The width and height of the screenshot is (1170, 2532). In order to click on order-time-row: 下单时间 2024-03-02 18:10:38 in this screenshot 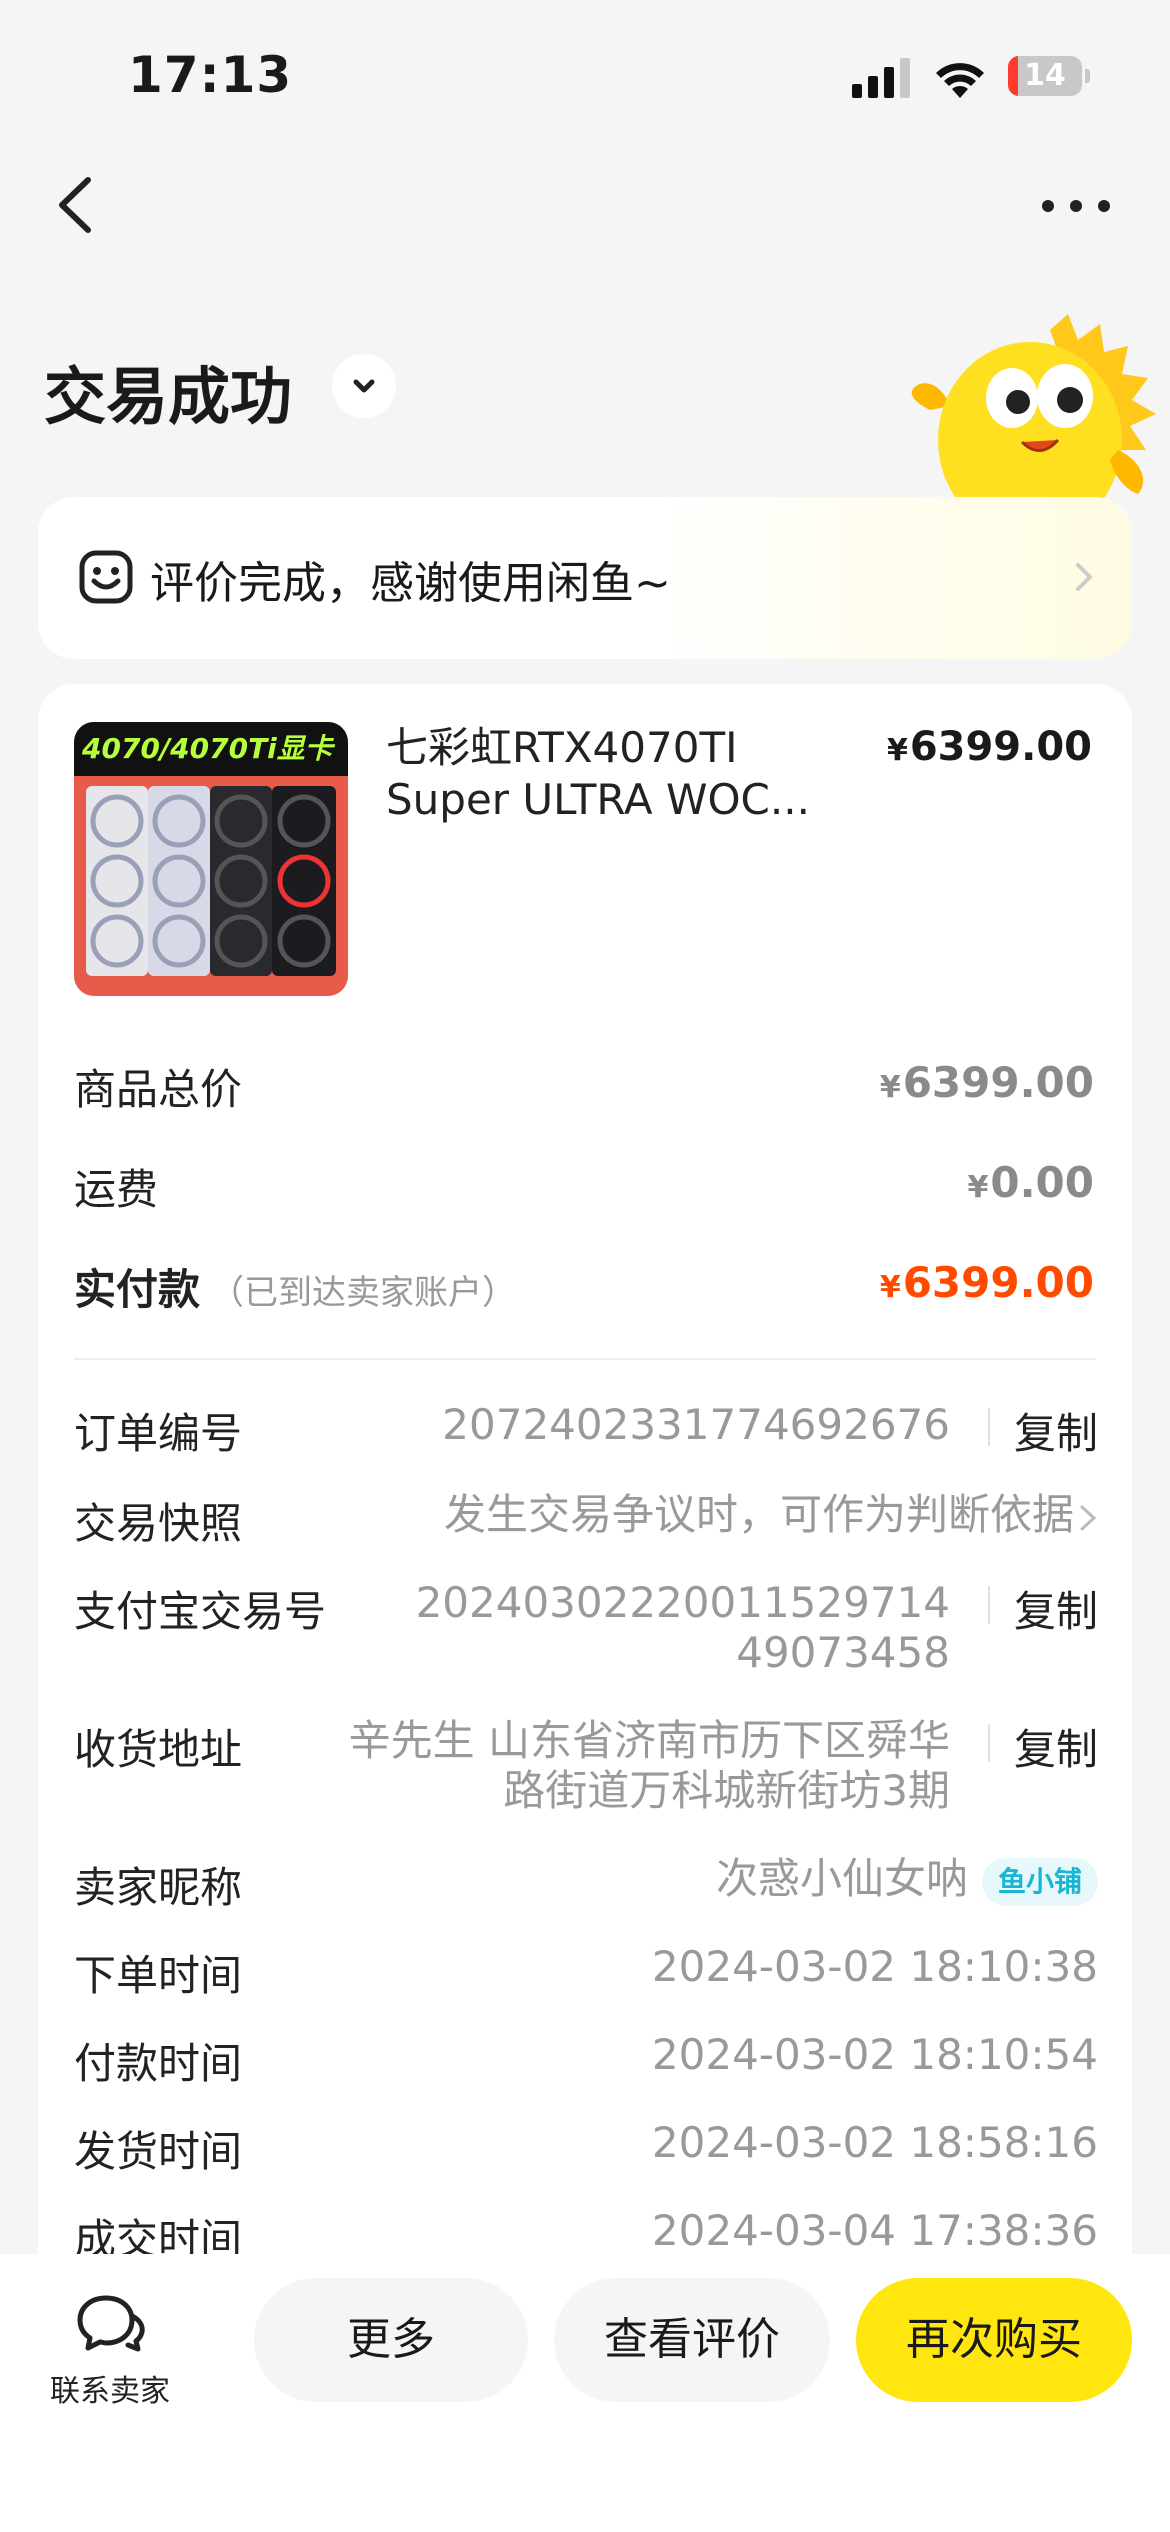, I will do `click(586, 1971)`.